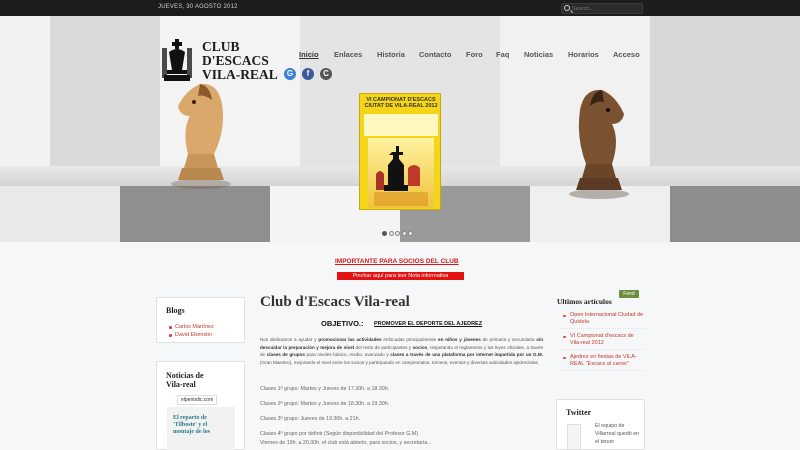 The width and height of the screenshot is (800, 450). Describe the element at coordinates (198, 7) in the screenshot. I see `current-date: JUEVES, 30 AGOSTO 2012` at that location.